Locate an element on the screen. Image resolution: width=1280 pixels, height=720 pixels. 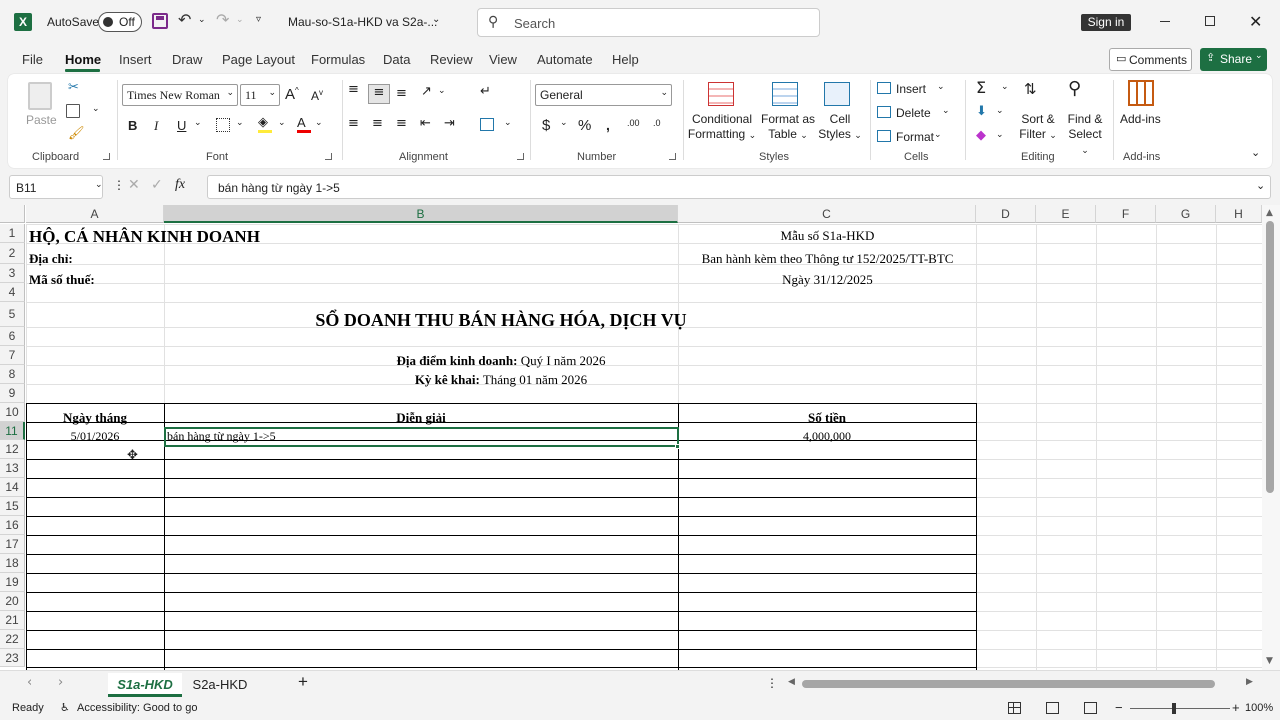
redo-icon: ↷ is located at coordinates (222, 19).